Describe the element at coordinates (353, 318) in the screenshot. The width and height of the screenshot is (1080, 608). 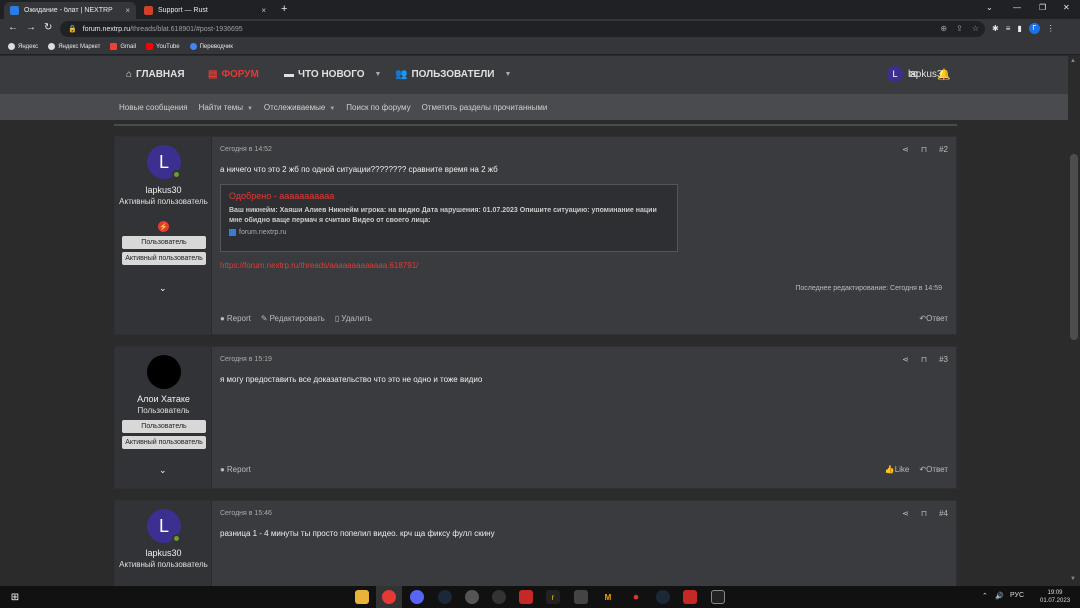
I see `delete-button: ▯ Удалить` at that location.